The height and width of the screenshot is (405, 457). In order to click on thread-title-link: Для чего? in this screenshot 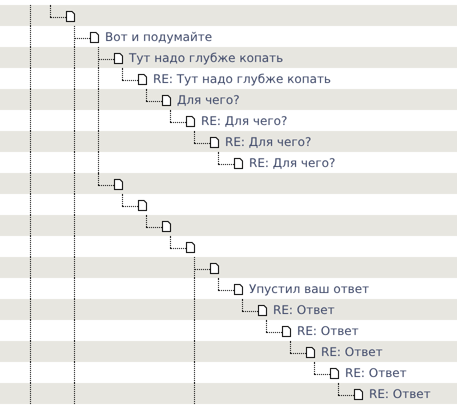, I will do `click(208, 99)`.